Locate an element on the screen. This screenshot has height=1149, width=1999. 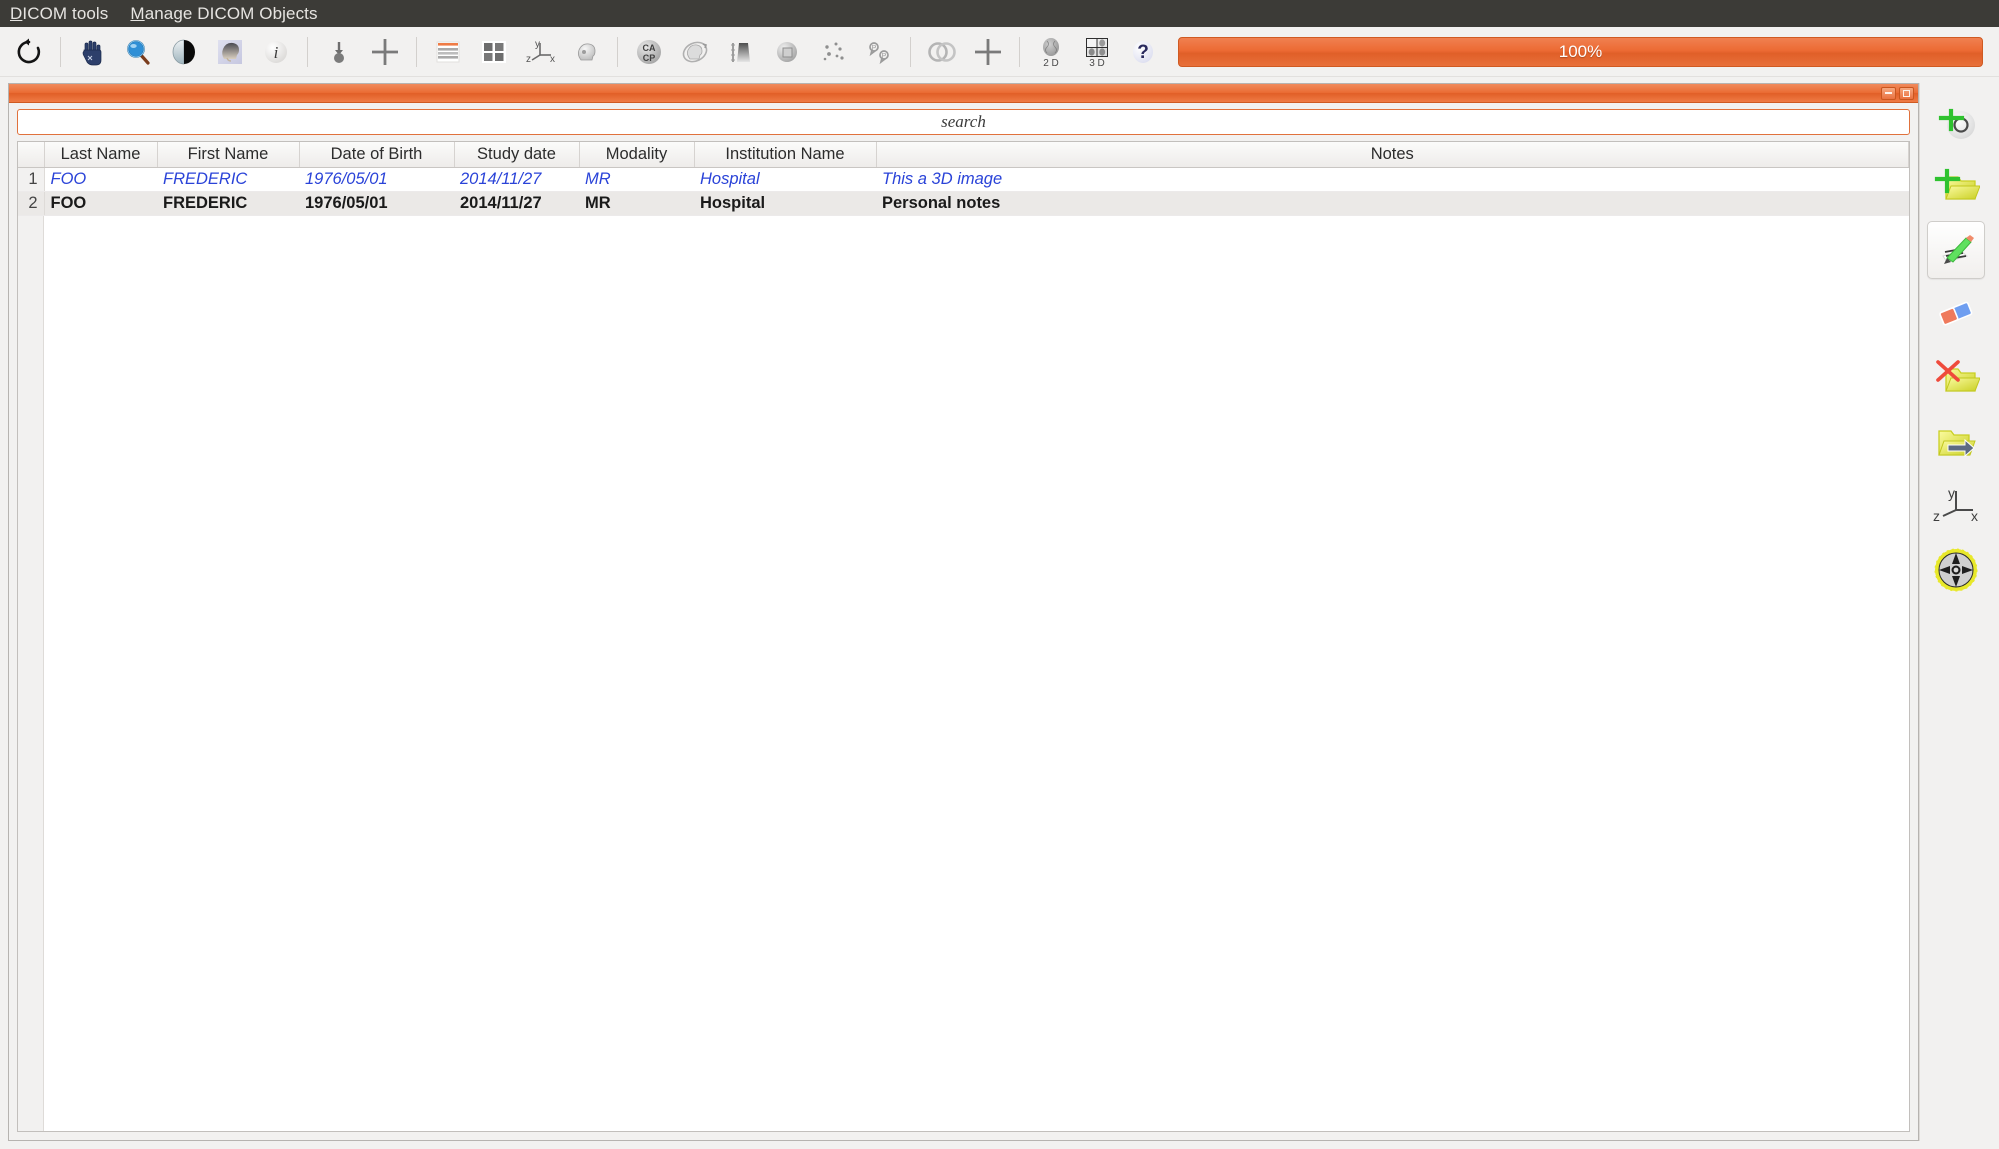
progress-bar: 100% is located at coordinates (1580, 51).